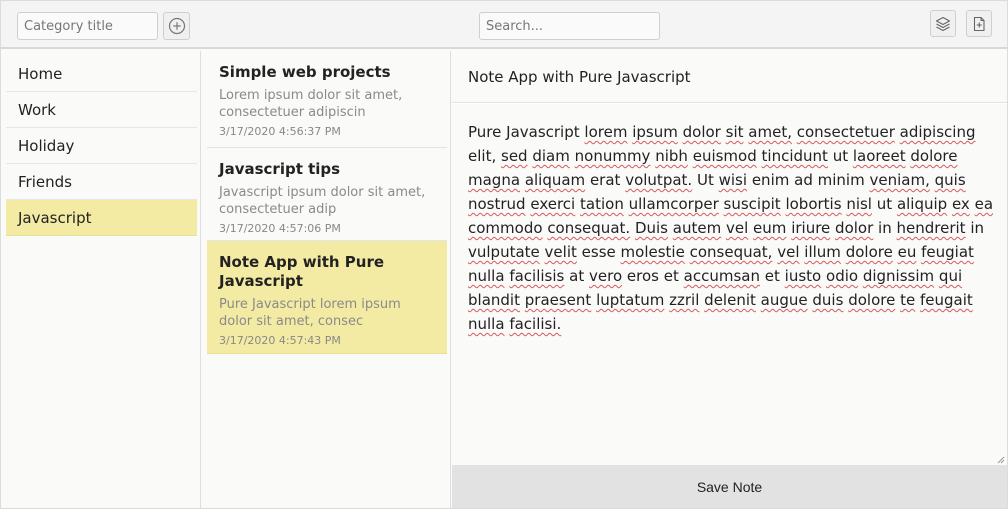 This screenshot has width=1008, height=509. I want to click on layers-button, so click(943, 23).